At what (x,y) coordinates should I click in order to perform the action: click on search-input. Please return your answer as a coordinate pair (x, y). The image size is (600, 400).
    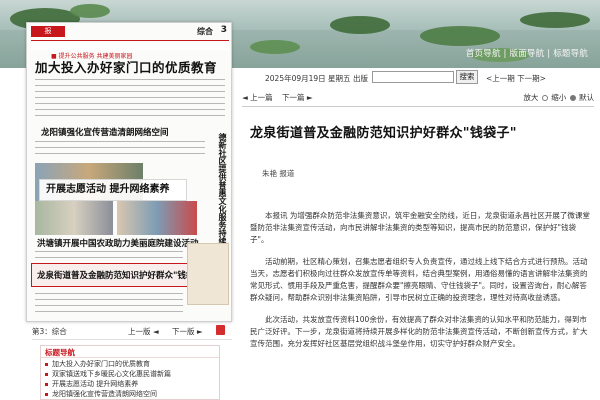
    Looking at the image, I should click on (413, 77).